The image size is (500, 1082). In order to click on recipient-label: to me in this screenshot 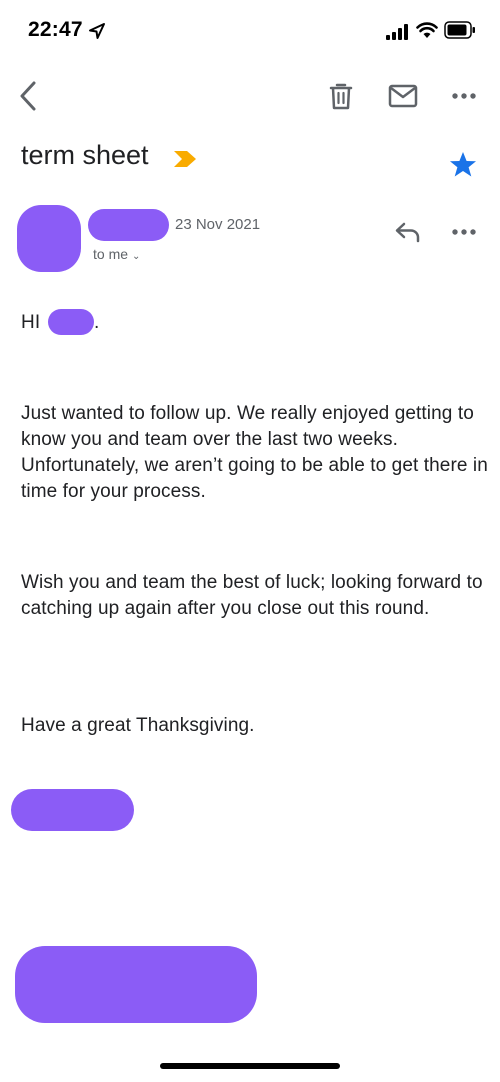, I will do `click(111, 254)`.